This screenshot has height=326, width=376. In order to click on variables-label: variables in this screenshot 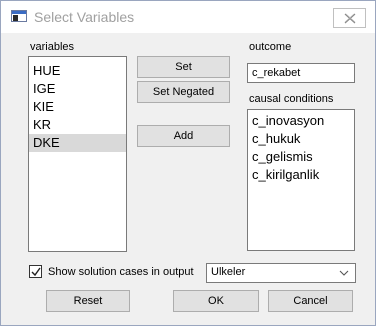, I will do `click(52, 47)`.